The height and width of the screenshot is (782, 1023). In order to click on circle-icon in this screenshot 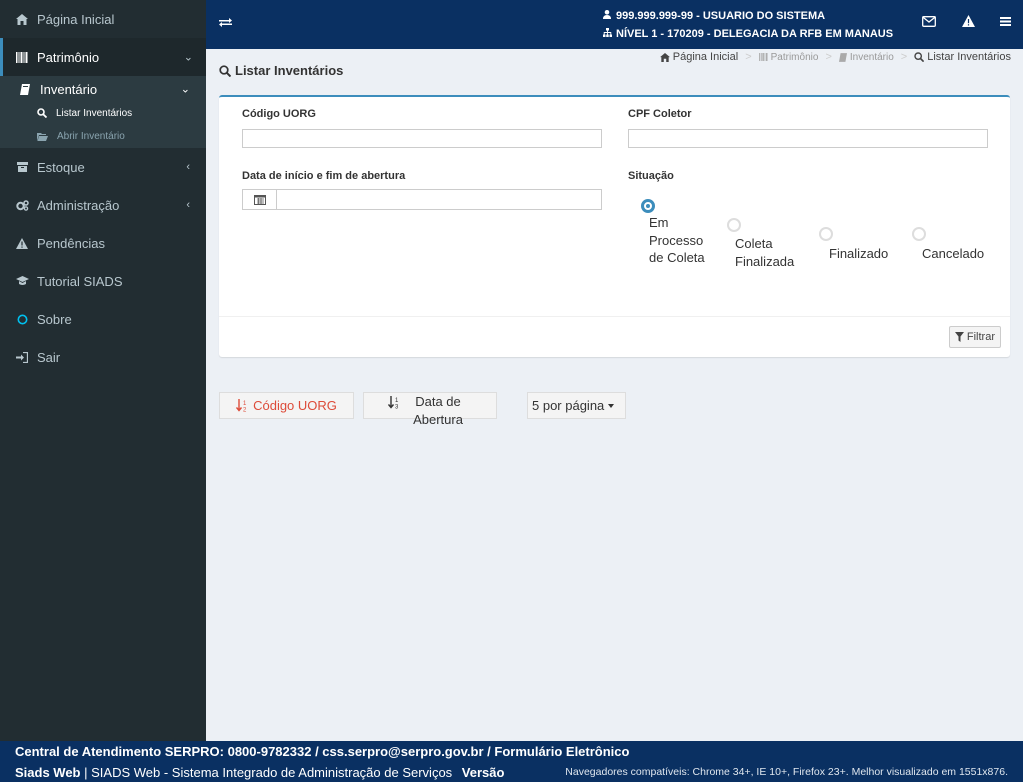, I will do `click(22, 319)`.